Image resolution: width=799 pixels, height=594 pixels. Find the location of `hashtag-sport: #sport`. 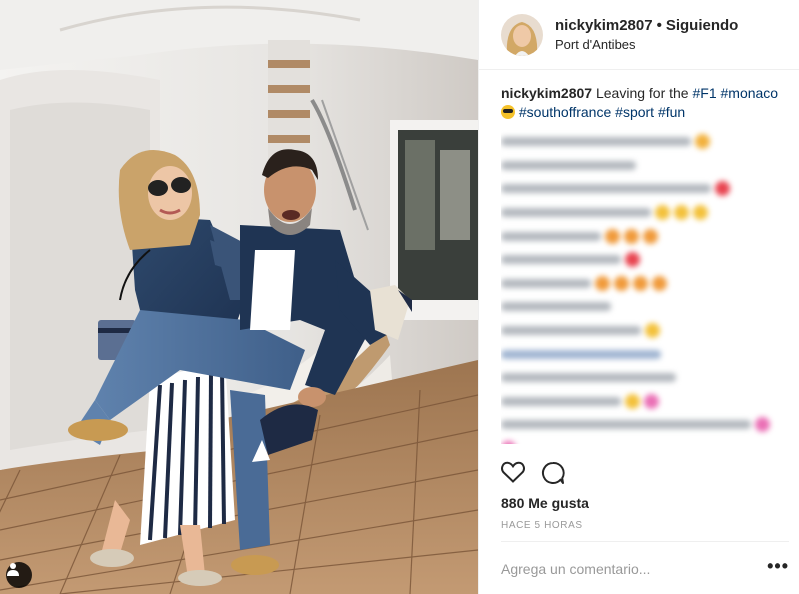

hashtag-sport: #sport is located at coordinates (634, 112).